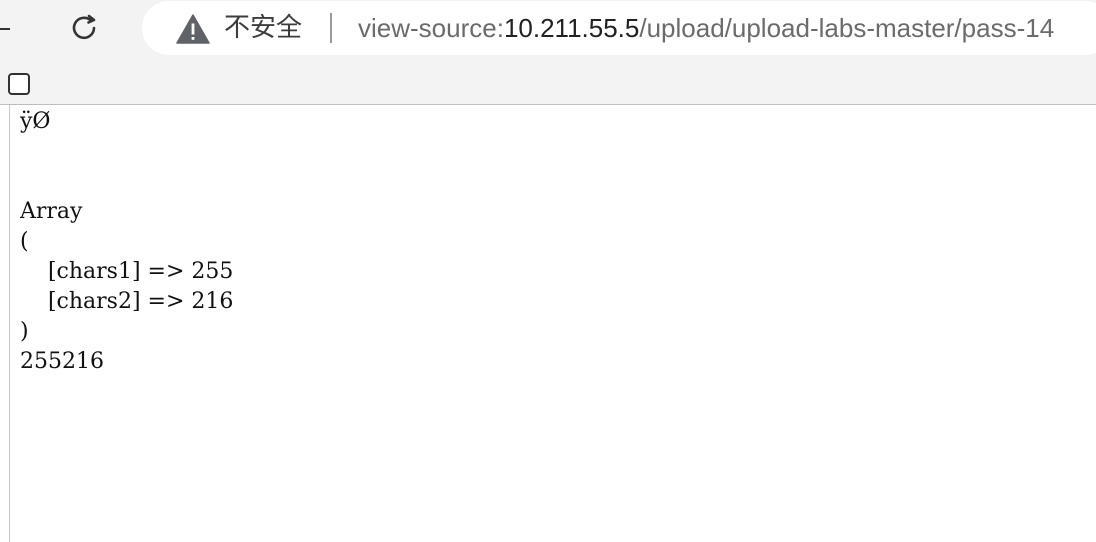 The width and height of the screenshot is (1096, 542). I want to click on source-line: ), so click(24, 331).